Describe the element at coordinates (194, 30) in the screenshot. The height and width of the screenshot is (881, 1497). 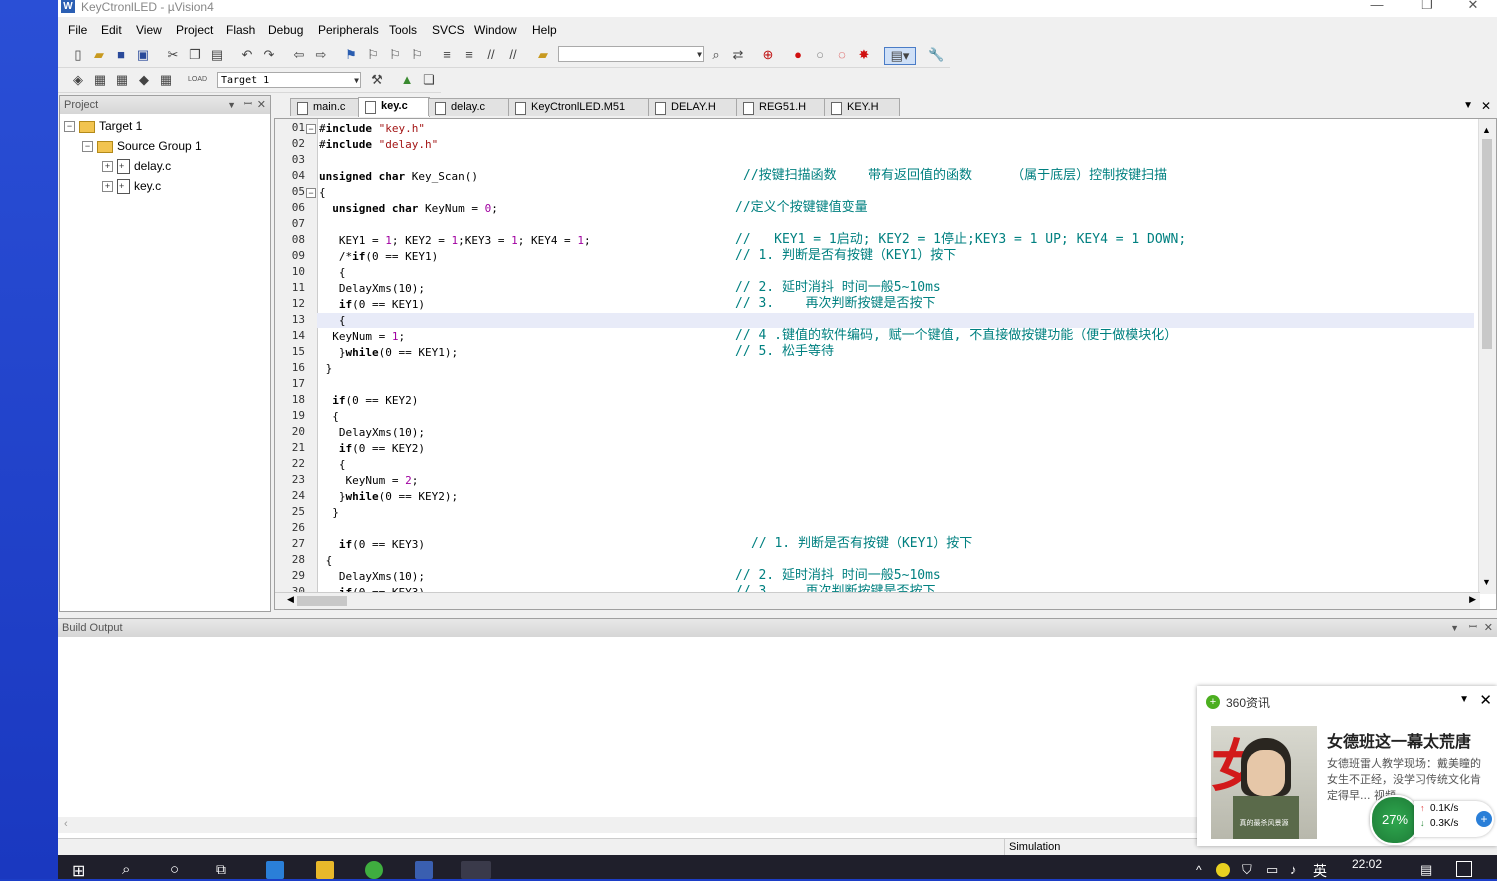
I see `menu-project: Project` at that location.